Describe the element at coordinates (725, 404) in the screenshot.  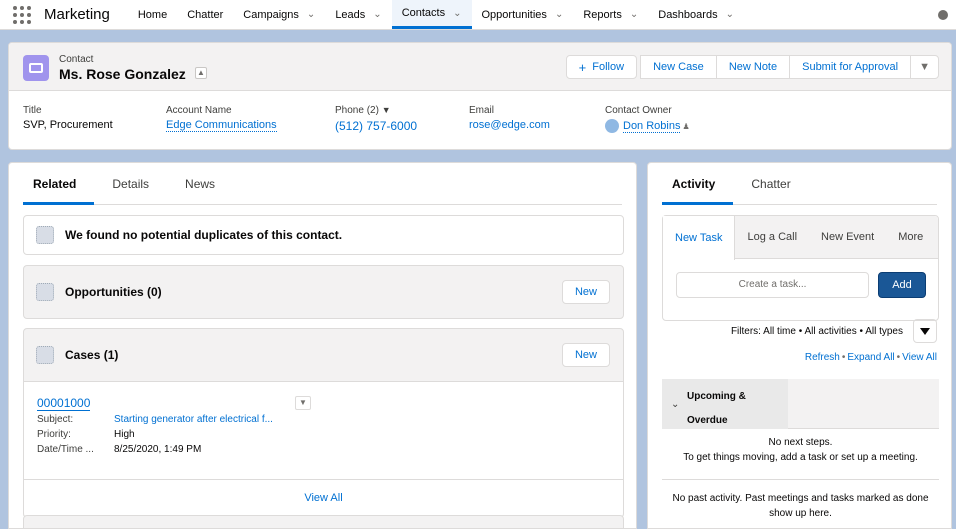
I see `upcoming-overdue-toggle: ⌄ Upcoming & Overdue` at that location.